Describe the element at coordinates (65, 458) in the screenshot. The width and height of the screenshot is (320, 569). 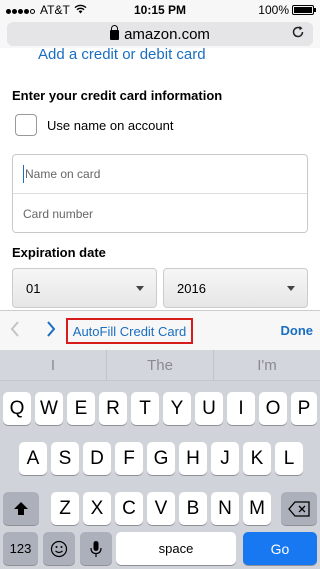
I see `key-s: S` at that location.